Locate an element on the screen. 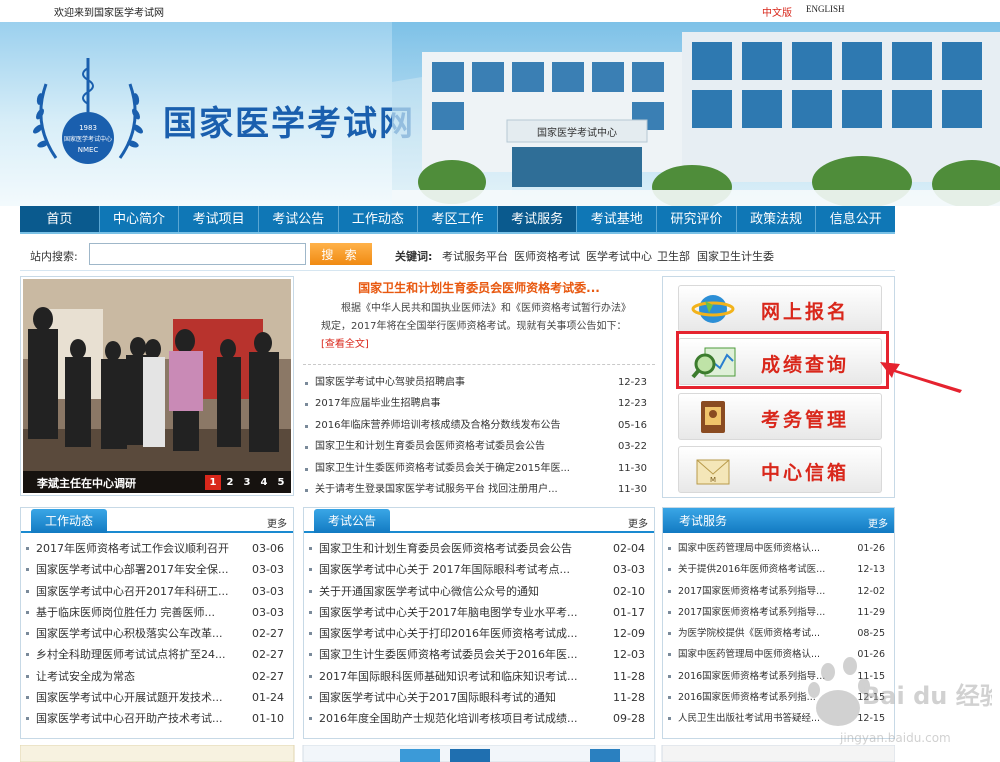  slide-page-button: 3 is located at coordinates (247, 482).